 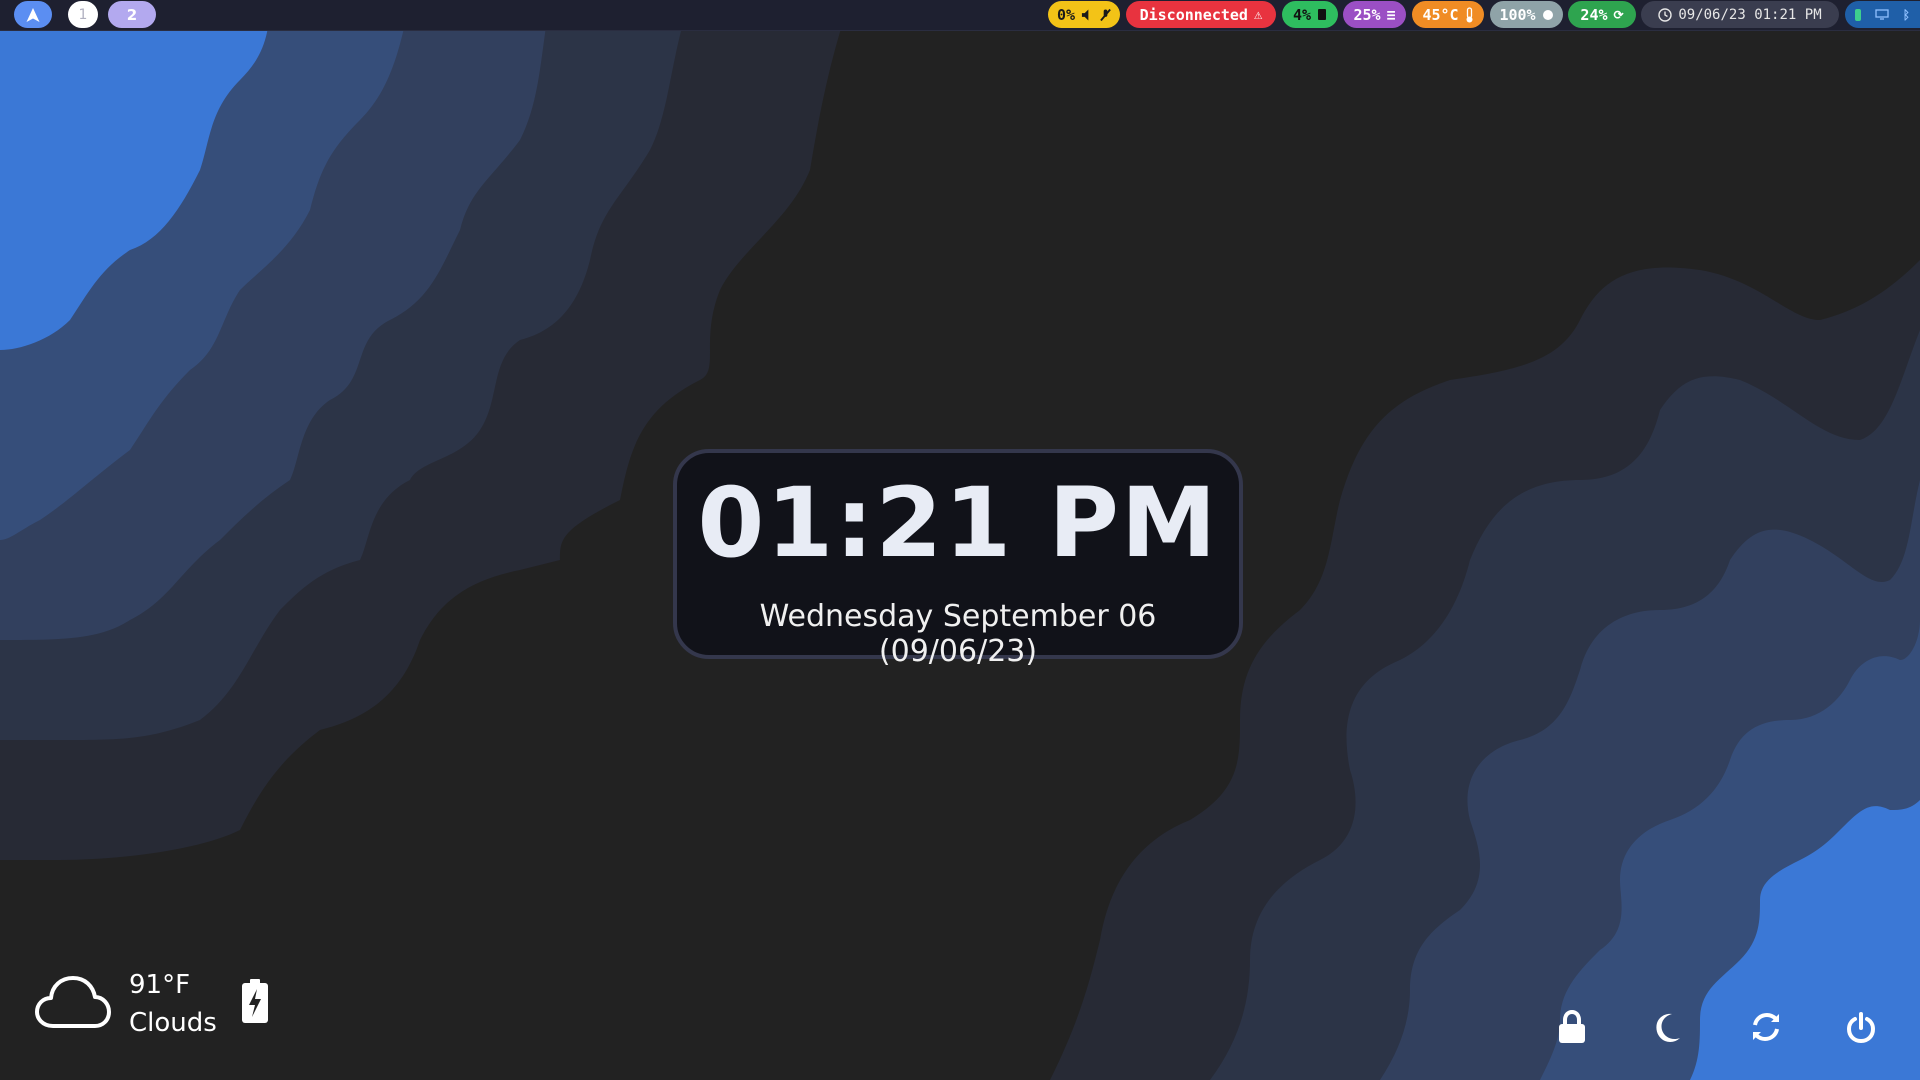 I want to click on lock-button, so click(x=1575, y=1029).